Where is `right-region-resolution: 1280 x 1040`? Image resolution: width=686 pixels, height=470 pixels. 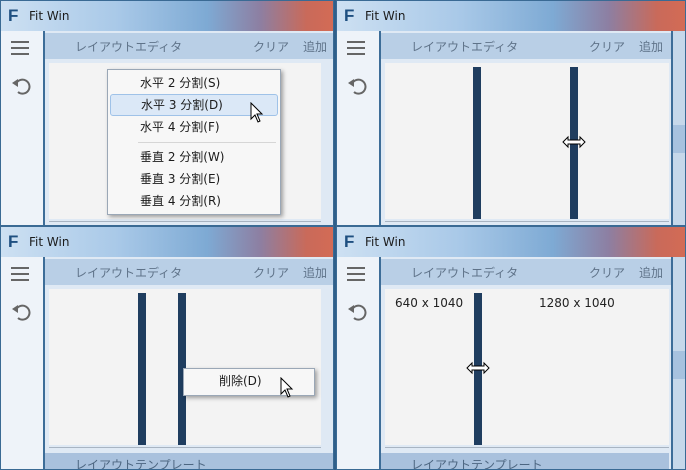 right-region-resolution: 1280 x 1040 is located at coordinates (577, 303).